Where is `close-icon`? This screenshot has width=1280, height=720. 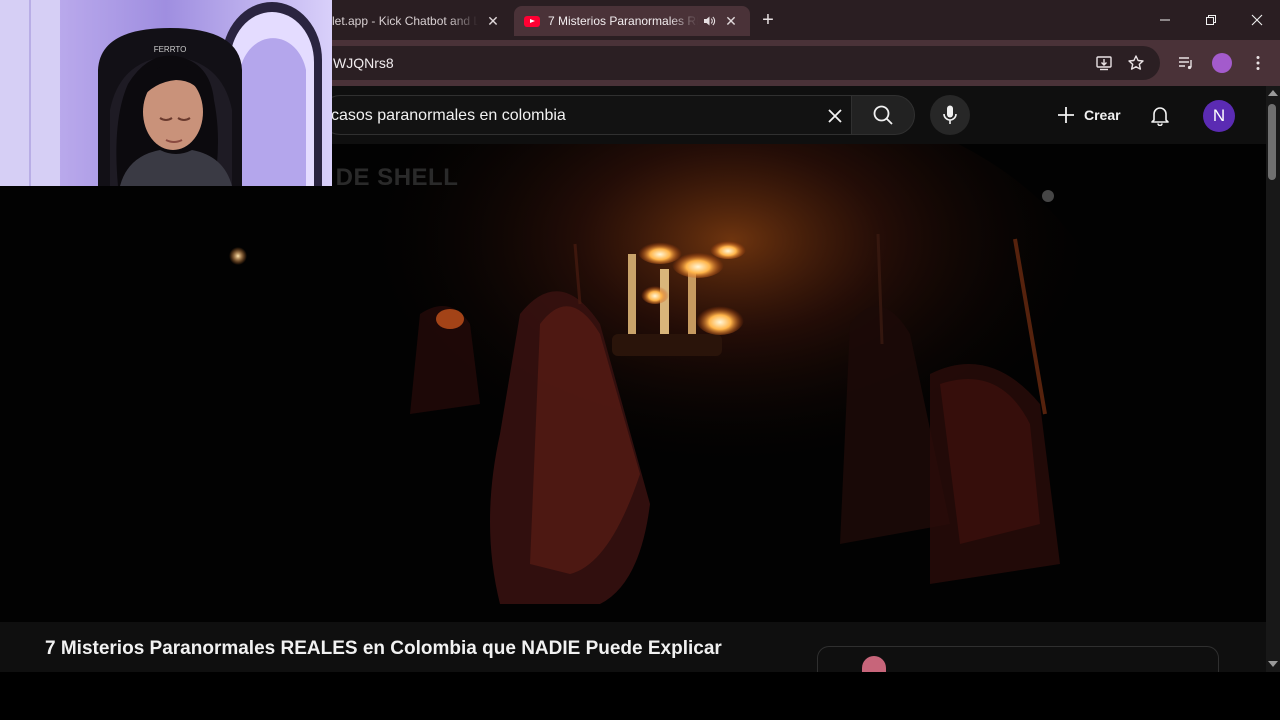
close-icon is located at coordinates (1257, 20).